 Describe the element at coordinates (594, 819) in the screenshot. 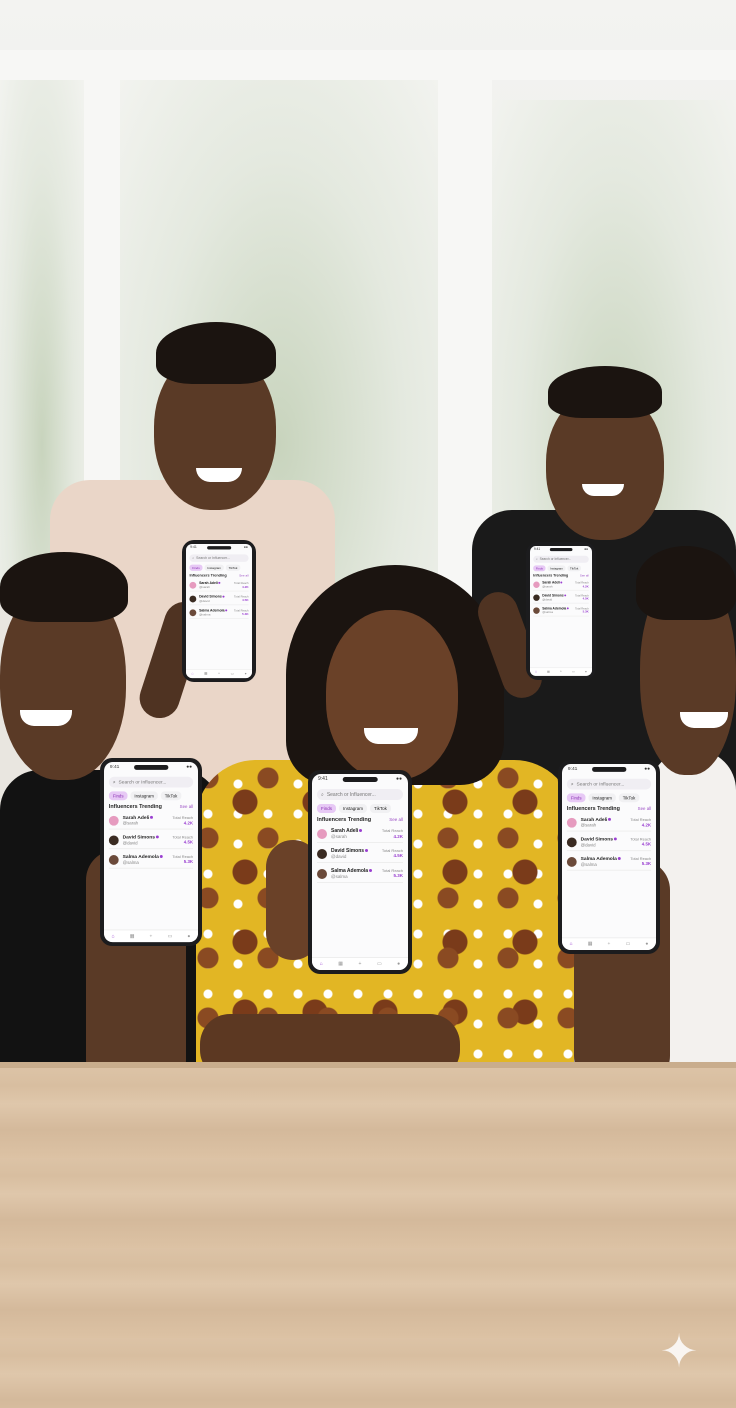

I see `influencer-name: Sarah Adeli` at that location.